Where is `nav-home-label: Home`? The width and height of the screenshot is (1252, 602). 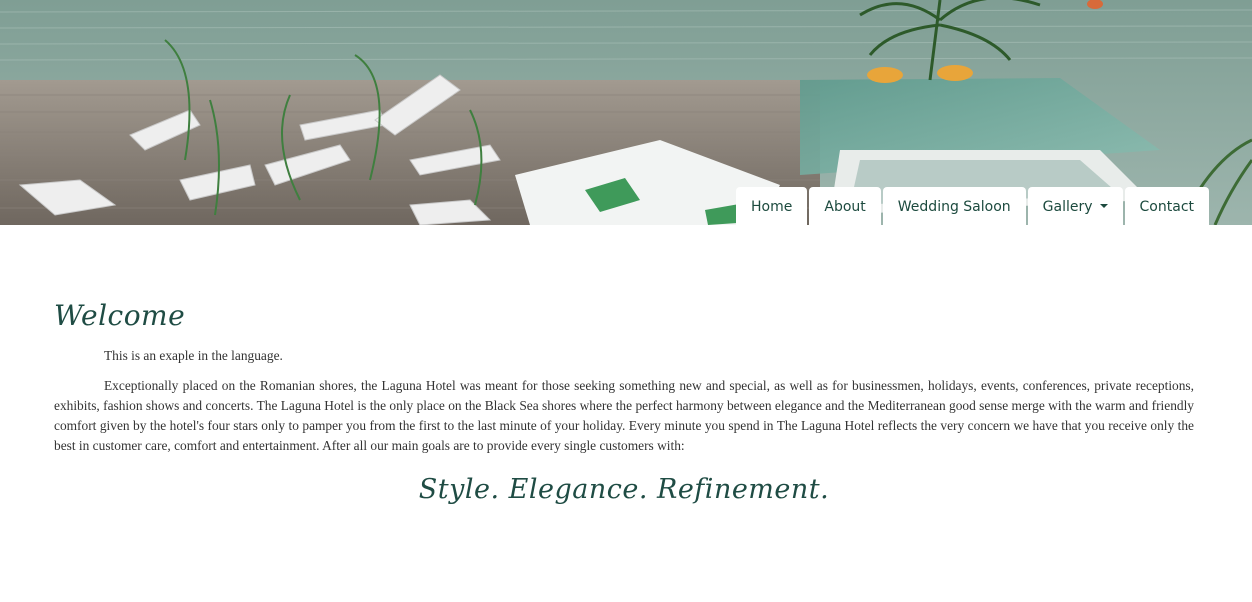
nav-home-label: Home is located at coordinates (772, 207).